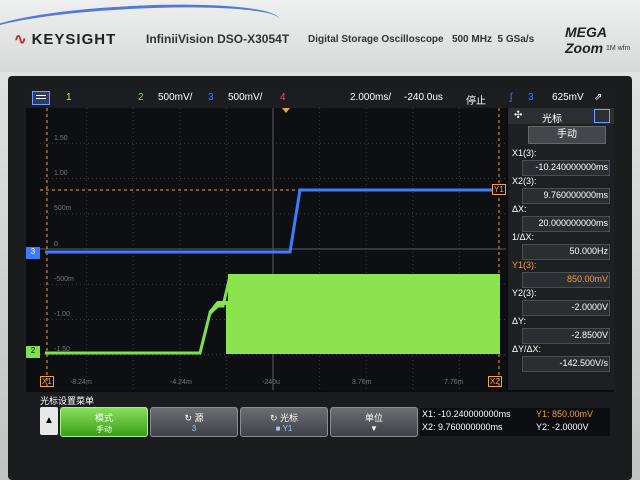 This screenshot has width=640, height=480. Describe the element at coordinates (283, 97) in the screenshot. I see `ch4-label: 4` at that location.